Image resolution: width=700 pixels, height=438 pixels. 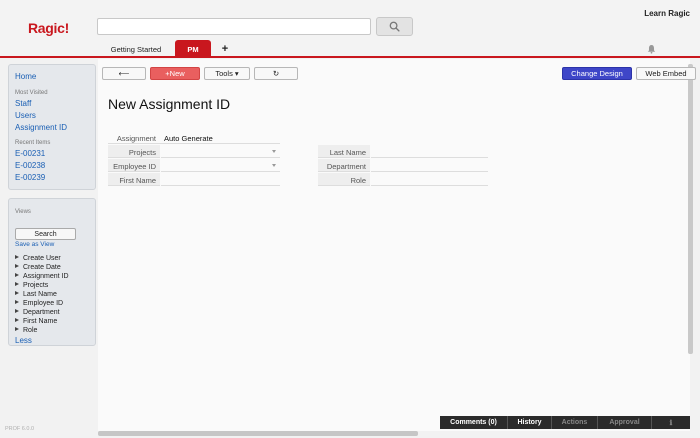 What do you see at coordinates (651, 49) in the screenshot?
I see `bell-icon` at bounding box center [651, 49].